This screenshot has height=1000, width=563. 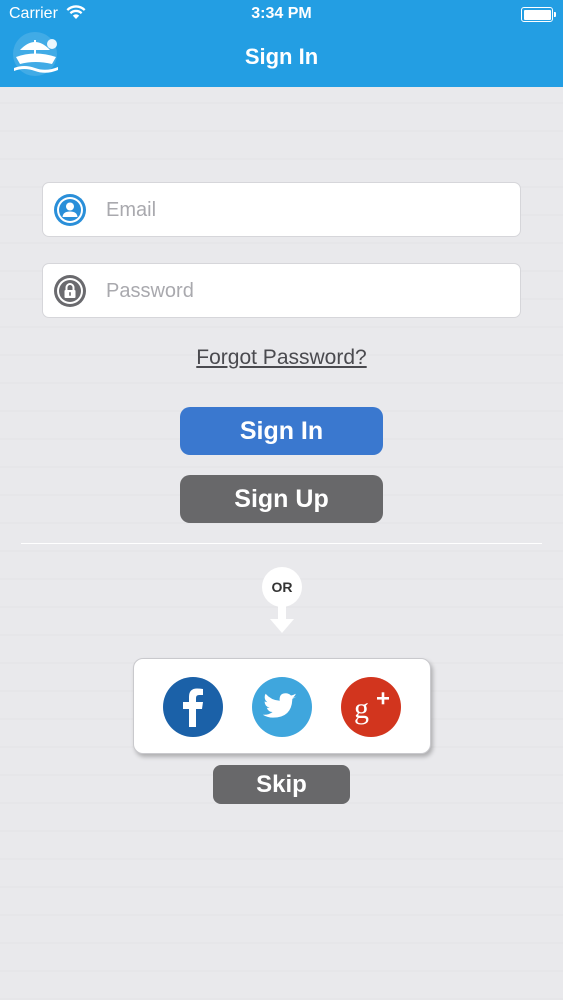 What do you see at coordinates (281, 499) in the screenshot?
I see `sign-up-button: Sign Up` at bounding box center [281, 499].